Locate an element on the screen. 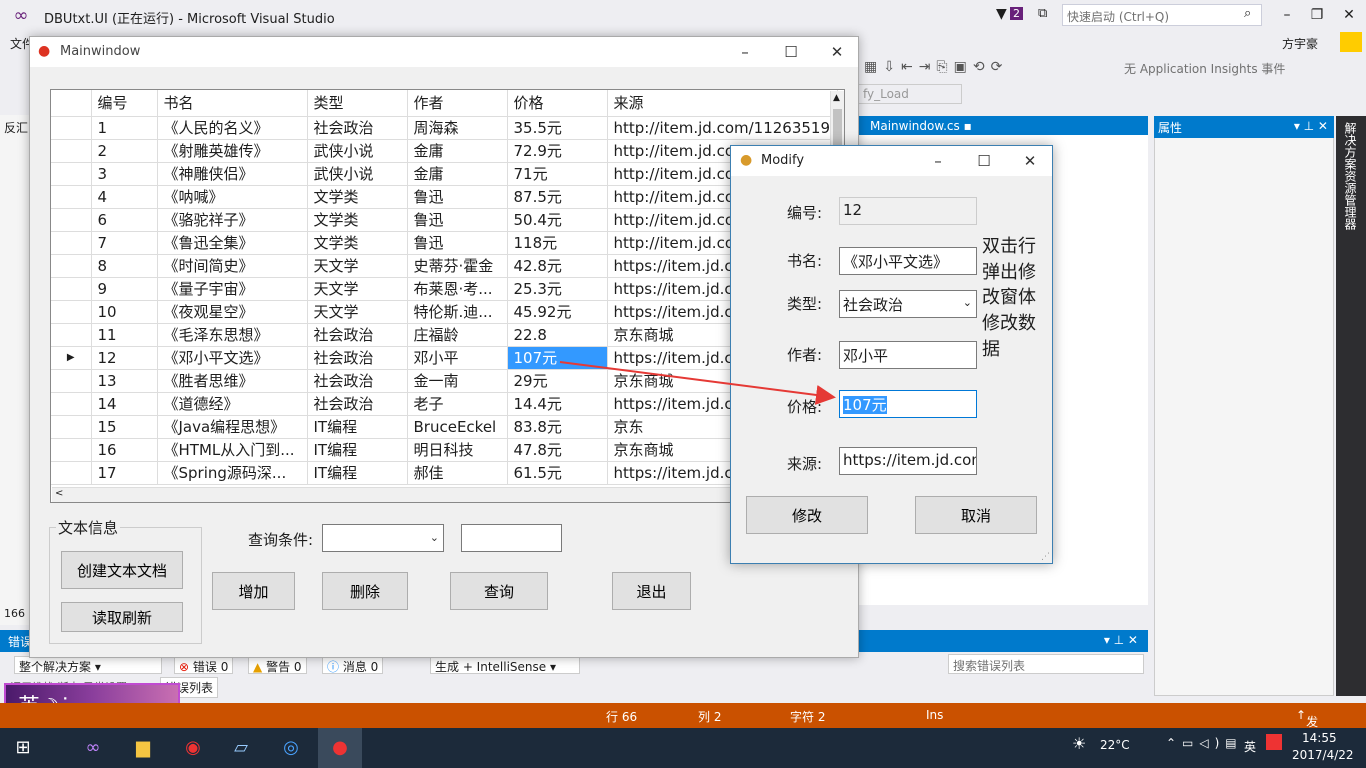  table-cell: BruceEckel is located at coordinates (457, 427).